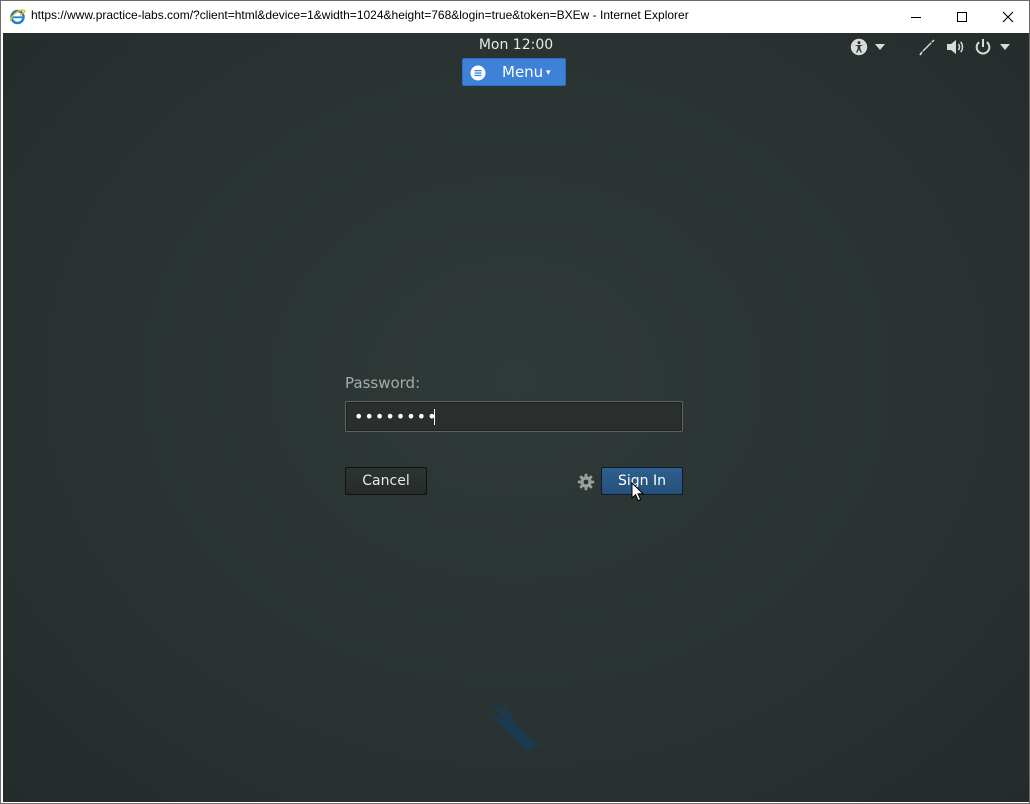 The image size is (1030, 804). What do you see at coordinates (386, 481) in the screenshot?
I see `cancel-button: Cancel` at bounding box center [386, 481].